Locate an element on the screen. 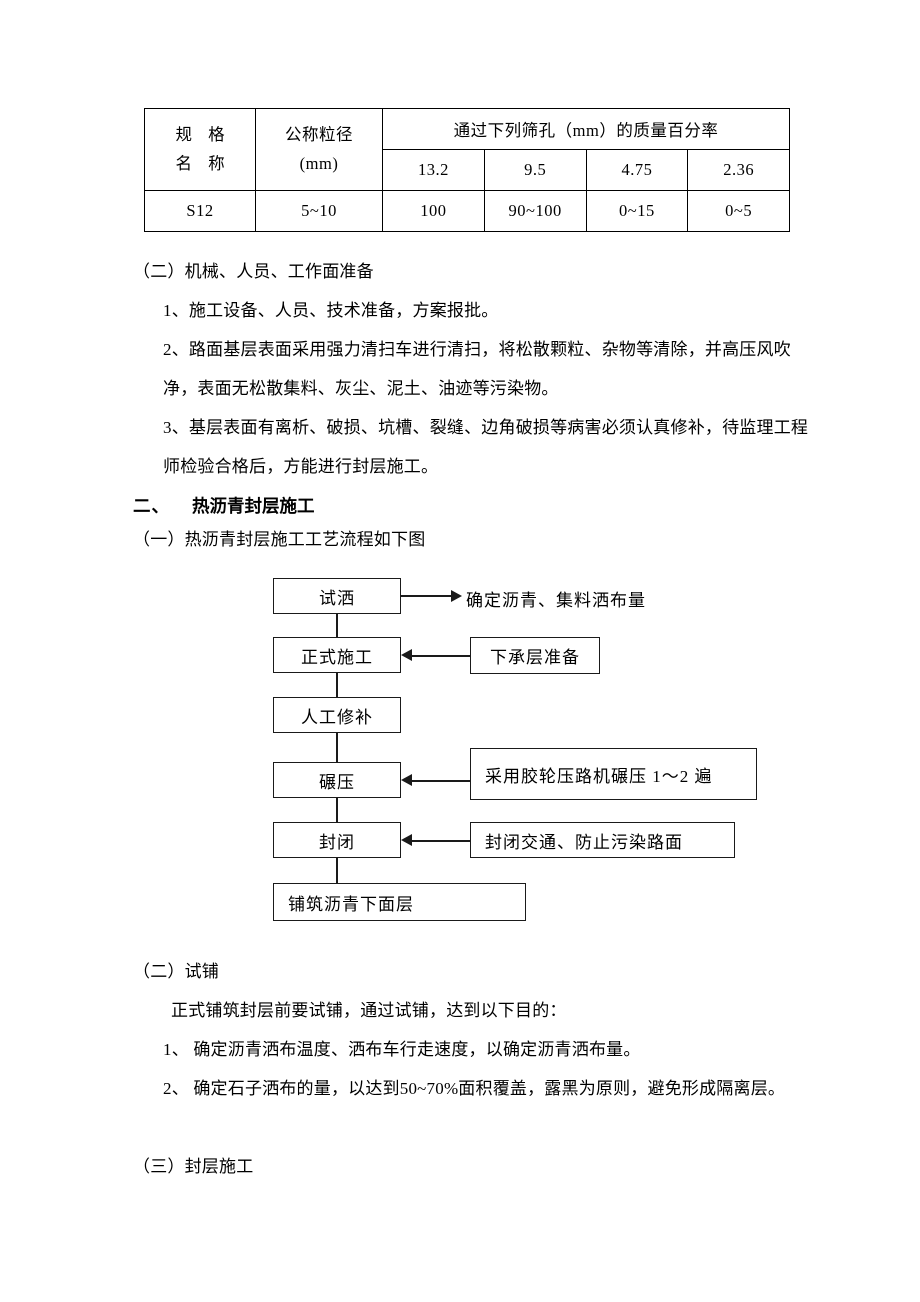  trial-paving-heading: （二）试铺 is located at coordinates (176, 971).